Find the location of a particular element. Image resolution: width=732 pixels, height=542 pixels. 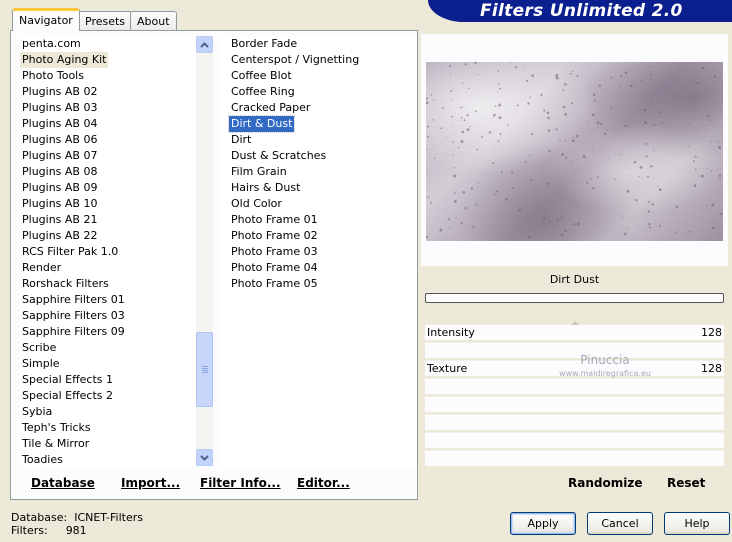

filter-item: Film Grain is located at coordinates (259, 172).